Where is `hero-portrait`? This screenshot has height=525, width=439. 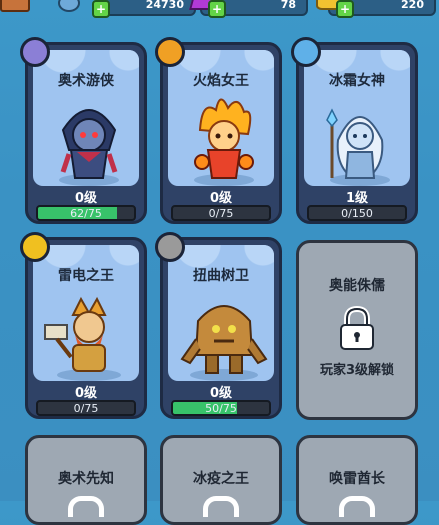
hero-portrait is located at coordinates (15, 6).